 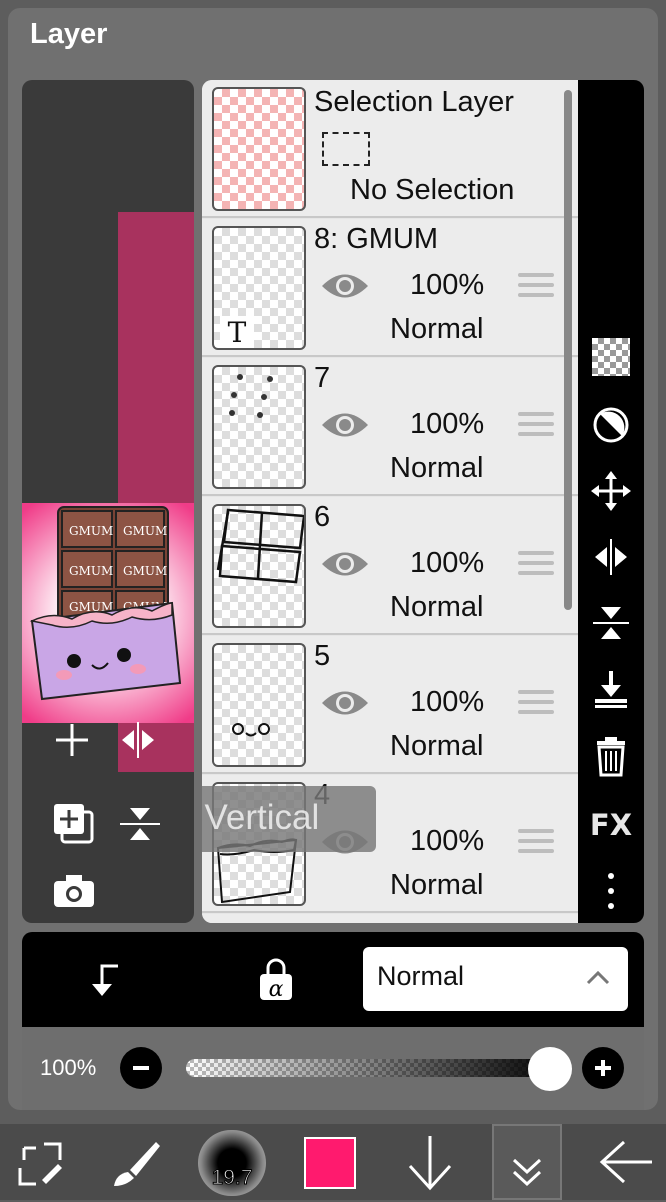 What do you see at coordinates (322, 656) in the screenshot?
I see `layer-name: 5` at bounding box center [322, 656].